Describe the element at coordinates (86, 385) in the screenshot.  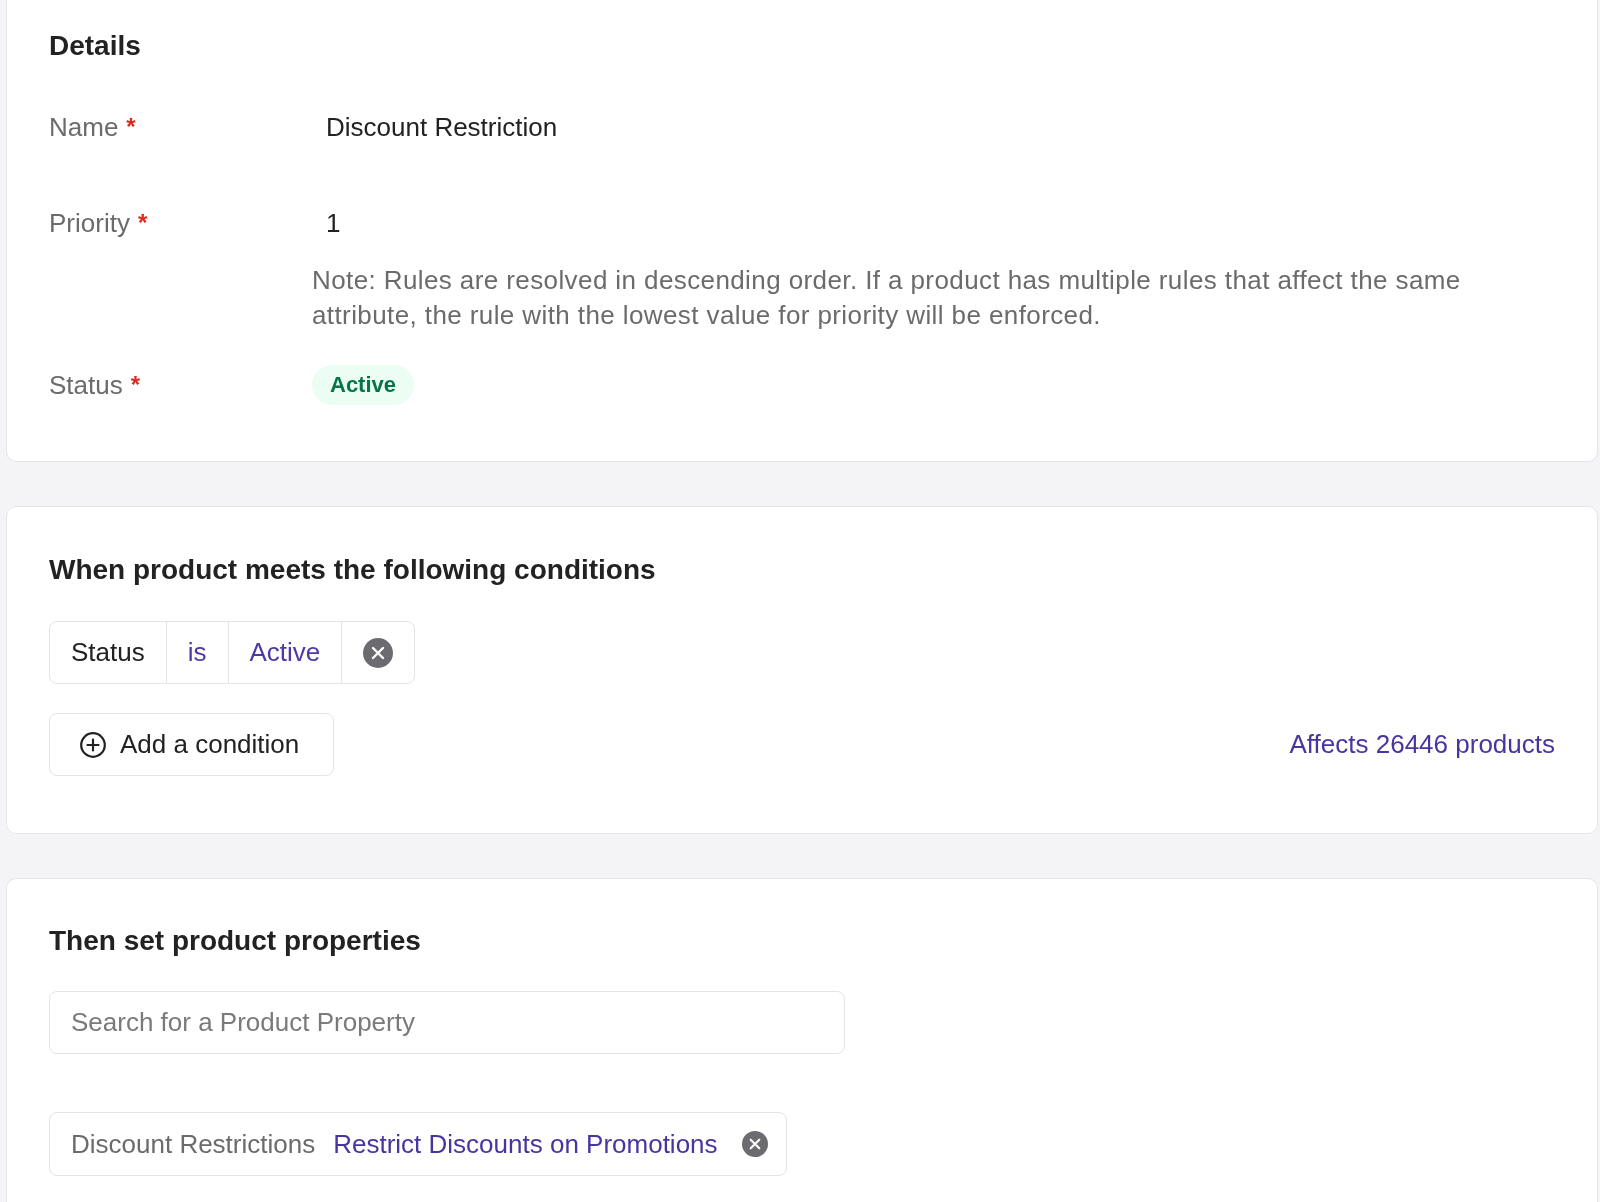
I see `field-label: Status` at that location.